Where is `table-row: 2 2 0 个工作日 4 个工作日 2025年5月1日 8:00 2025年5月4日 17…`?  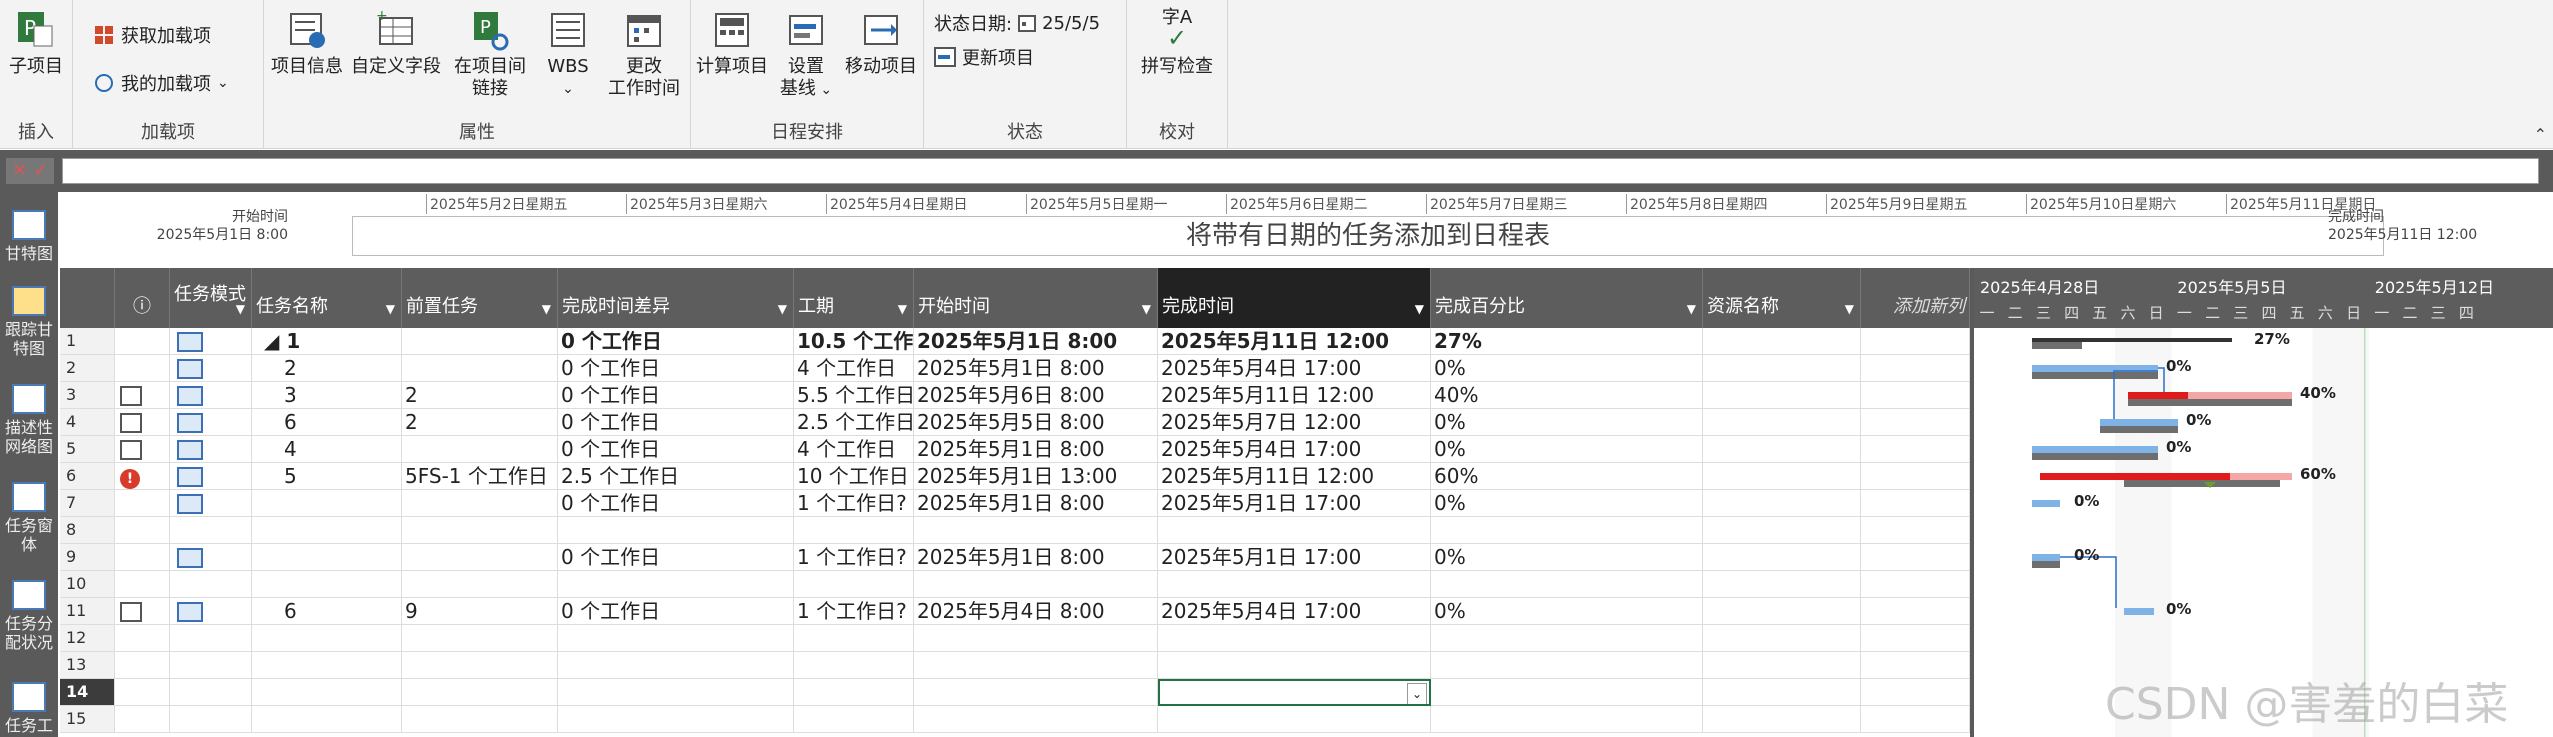
table-row: 2 2 0 个工作日 4 个工作日 2025年5月1日 8:00 2025年5月4日 17… is located at coordinates (1015, 368).